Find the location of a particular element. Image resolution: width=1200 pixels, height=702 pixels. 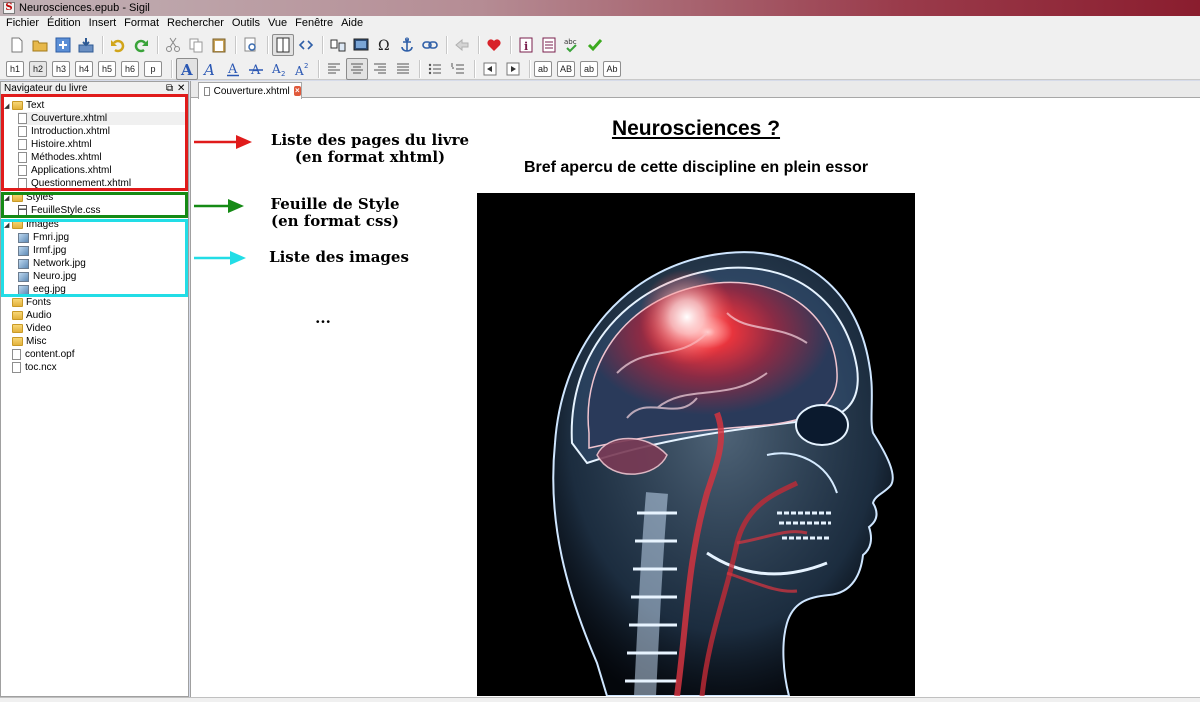

numbered-list-button is located at coordinates (458, 69).